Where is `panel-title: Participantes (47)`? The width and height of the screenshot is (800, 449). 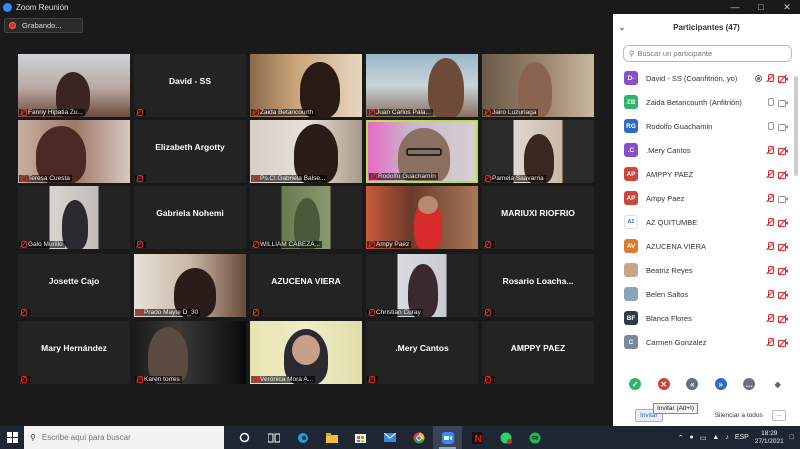
panel-title: Participantes (47) is located at coordinates (706, 27).